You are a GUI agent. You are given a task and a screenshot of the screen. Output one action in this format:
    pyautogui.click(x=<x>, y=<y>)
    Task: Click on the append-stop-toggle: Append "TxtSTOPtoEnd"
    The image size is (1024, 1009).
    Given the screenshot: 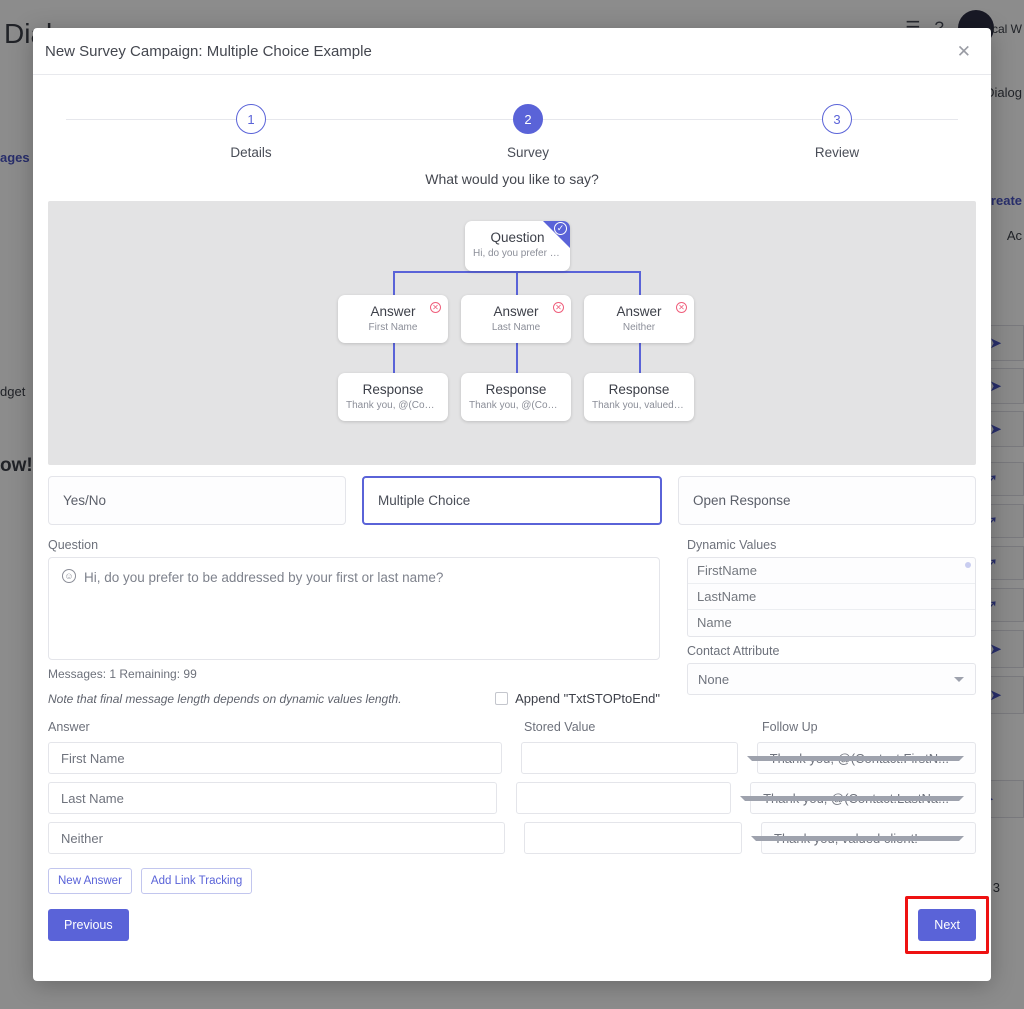 What is the action you would take?
    pyautogui.click(x=577, y=698)
    